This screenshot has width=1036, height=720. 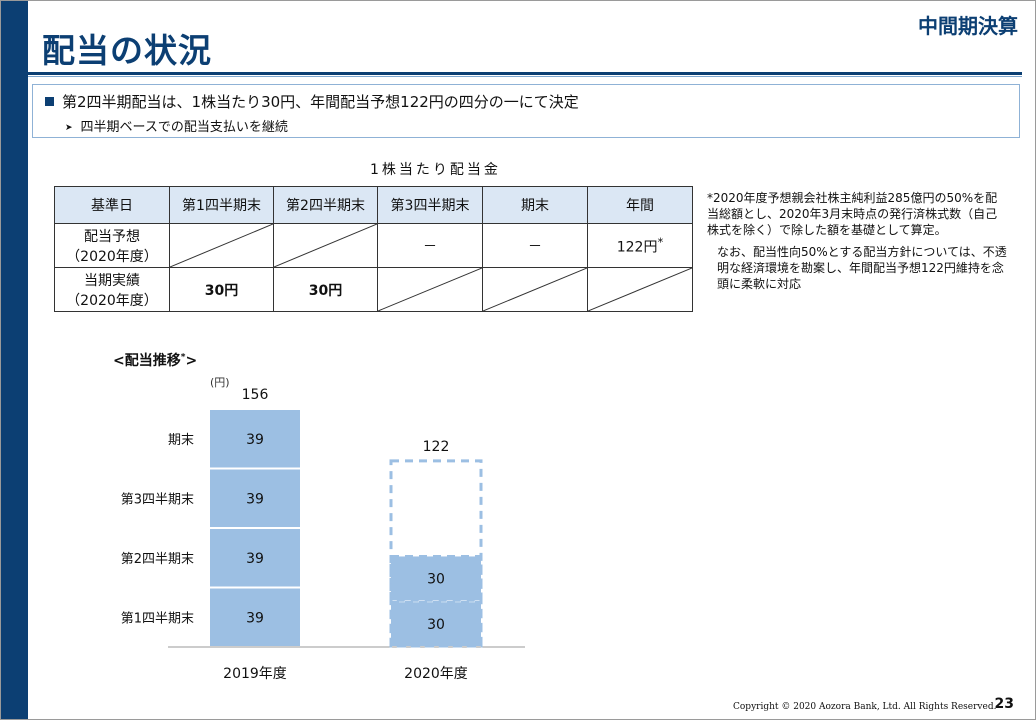 I want to click on table-header: 期末, so click(x=535, y=205).